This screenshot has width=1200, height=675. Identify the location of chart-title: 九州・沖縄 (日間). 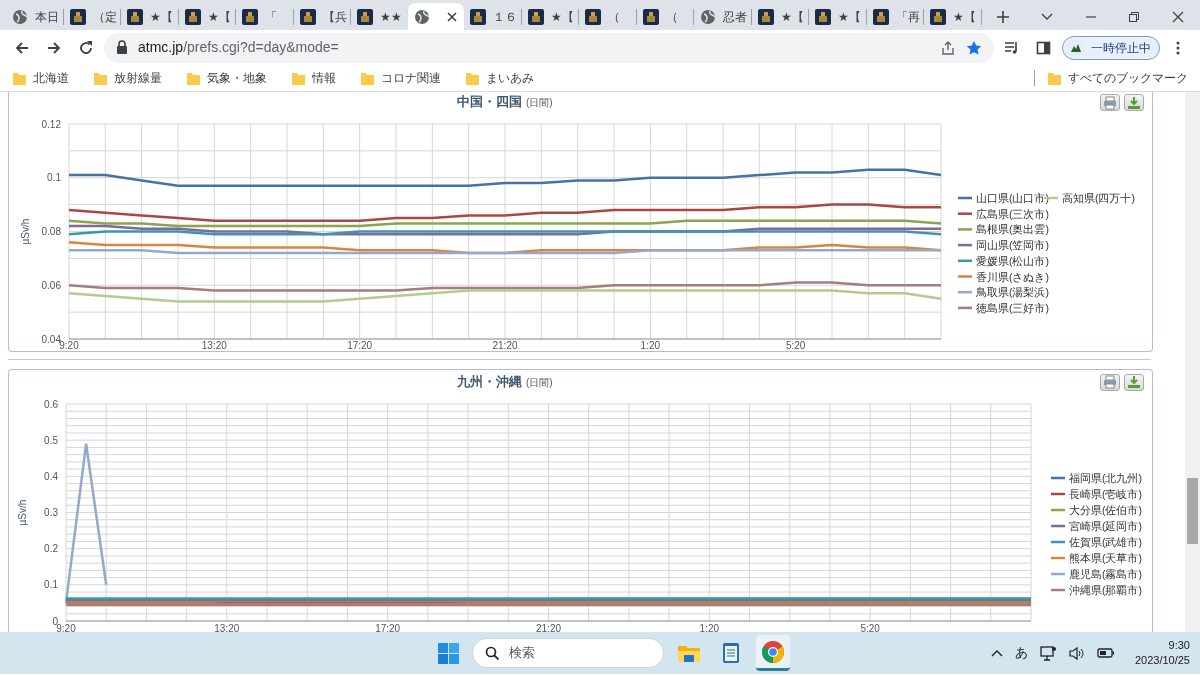
(505, 382).